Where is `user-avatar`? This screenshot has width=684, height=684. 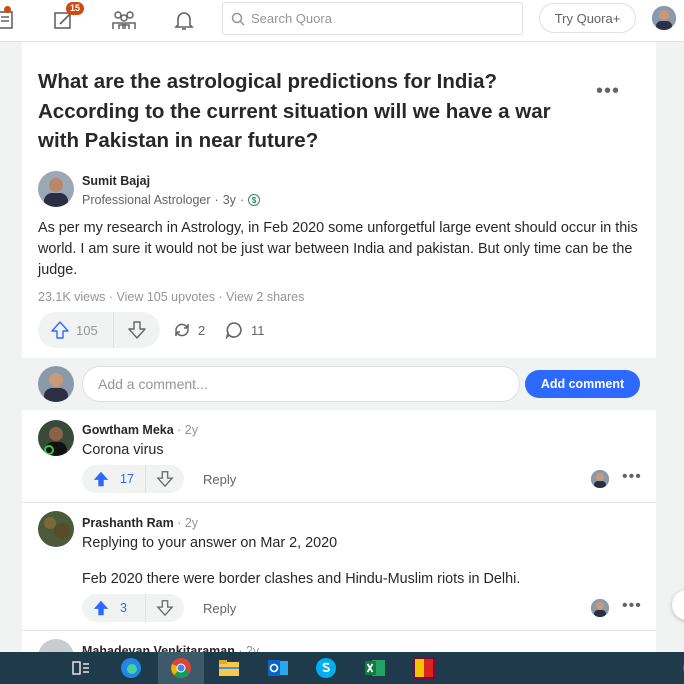 user-avatar is located at coordinates (56, 384).